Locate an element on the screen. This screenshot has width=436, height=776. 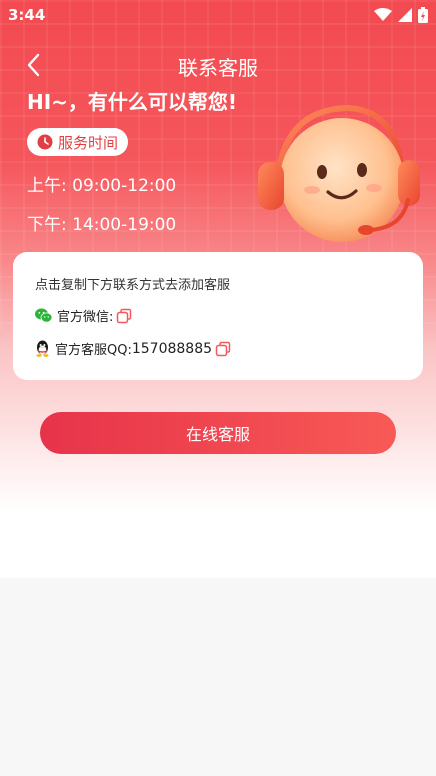
system-icons is located at coordinates (401, 15).